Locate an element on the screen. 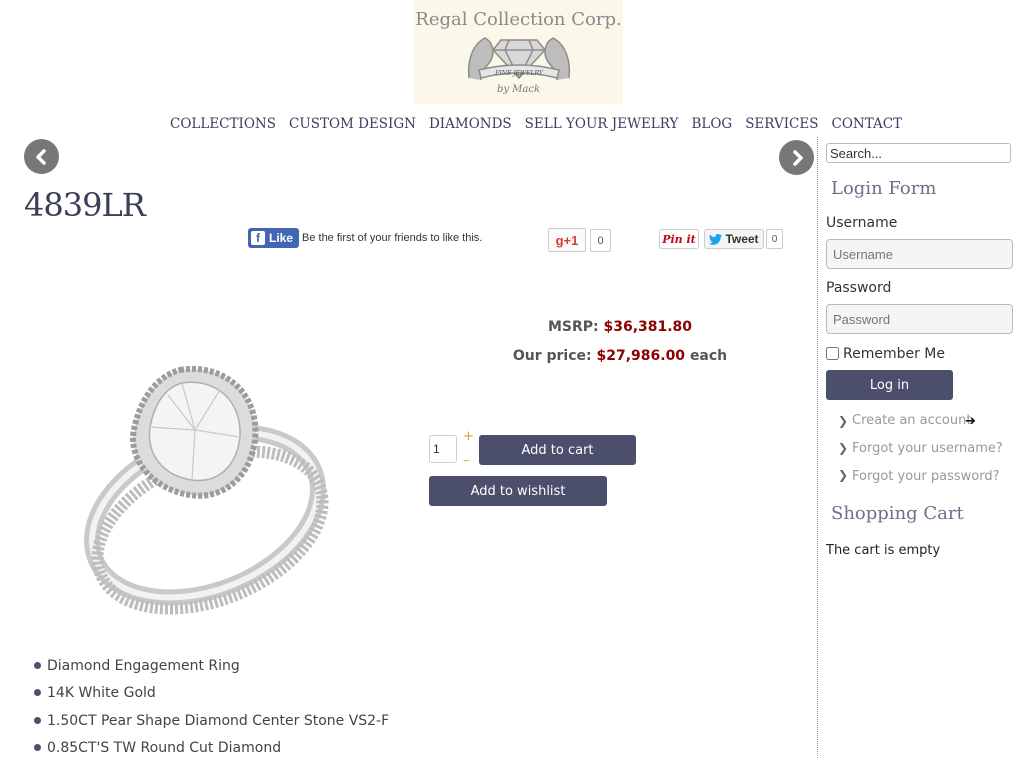 The image size is (1031, 765). facebook-like-button: f Like is located at coordinates (274, 238).